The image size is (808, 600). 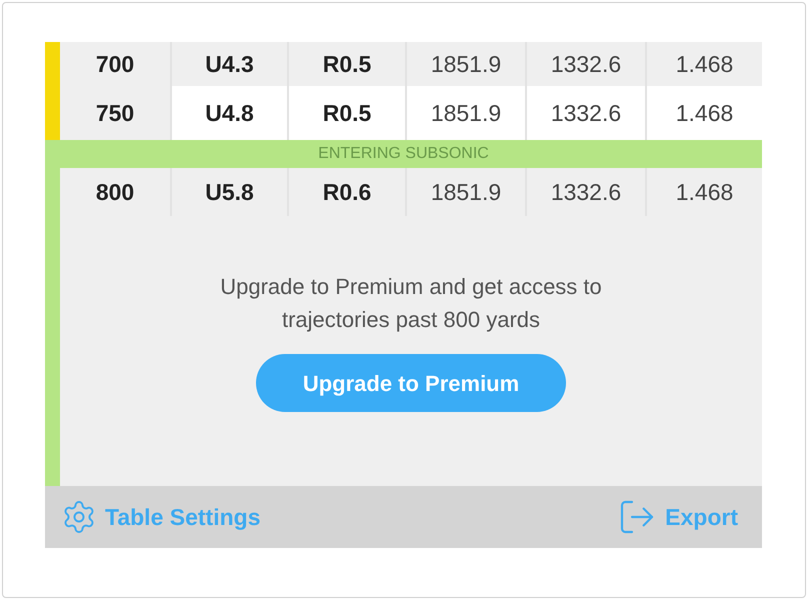 I want to click on table-cell: 800, so click(x=115, y=192).